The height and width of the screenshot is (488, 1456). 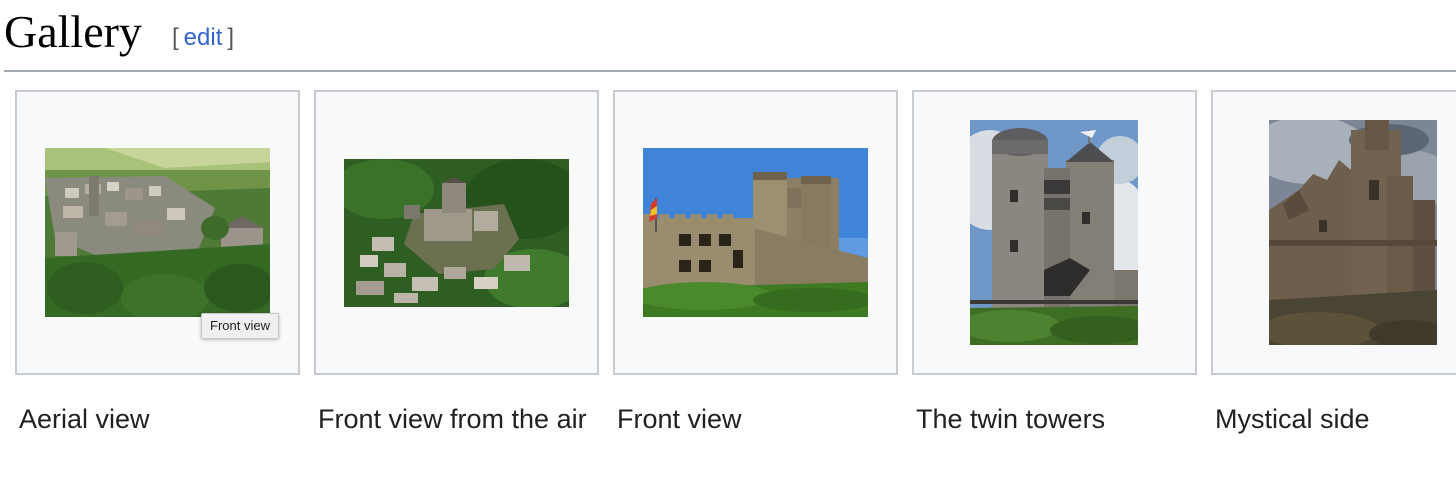 I want to click on mystical-side-photo, so click(x=1353, y=232).